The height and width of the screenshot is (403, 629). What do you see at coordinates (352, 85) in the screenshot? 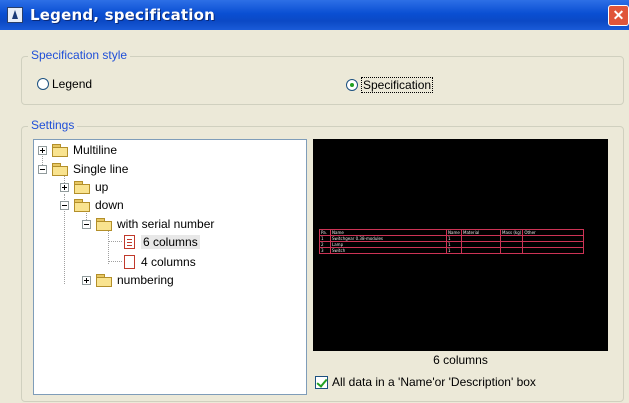
I see `radio-specification-circle` at bounding box center [352, 85].